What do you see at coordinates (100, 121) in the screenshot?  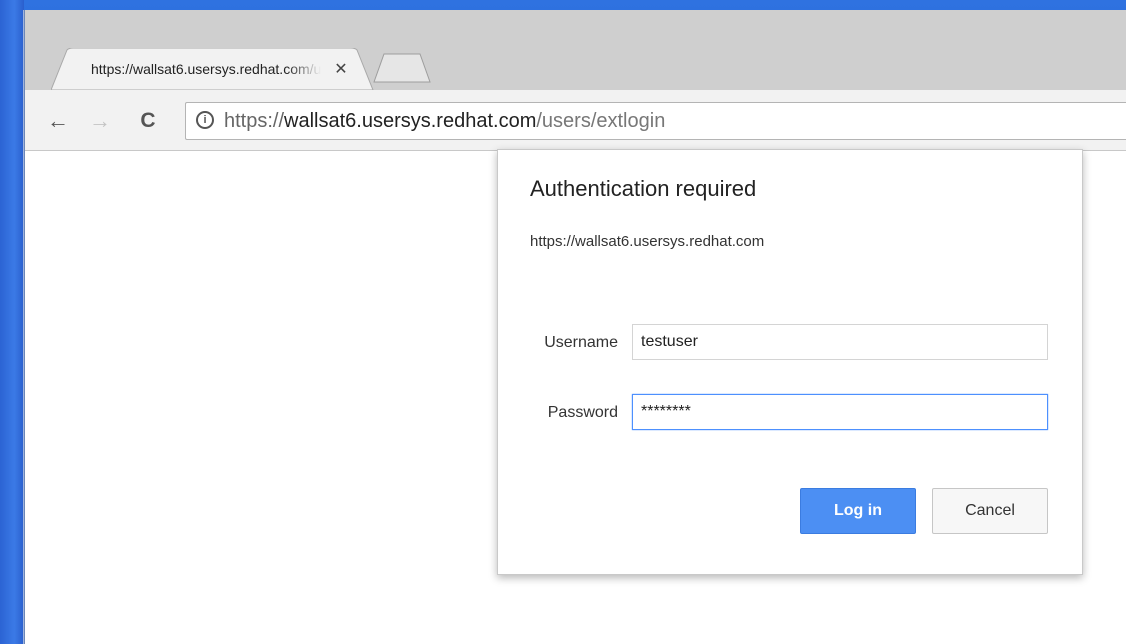 I see `forward-arrow-icon: →` at bounding box center [100, 121].